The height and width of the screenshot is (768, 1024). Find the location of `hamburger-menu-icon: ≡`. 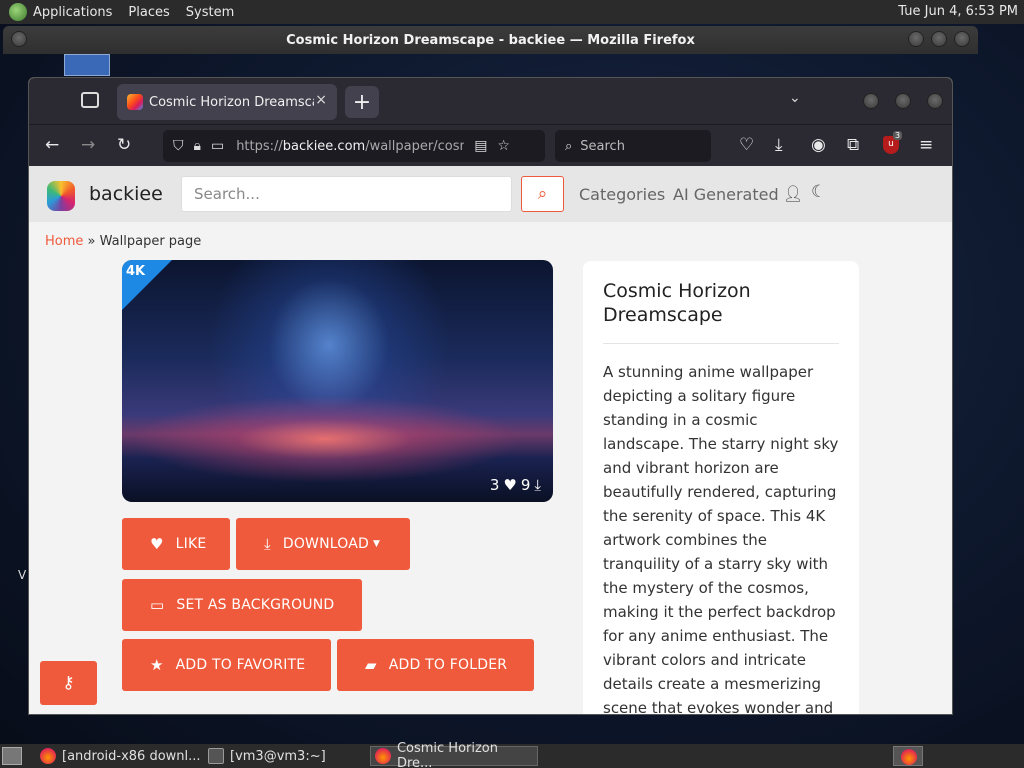

hamburger-menu-icon: ≡ is located at coordinates (926, 145).